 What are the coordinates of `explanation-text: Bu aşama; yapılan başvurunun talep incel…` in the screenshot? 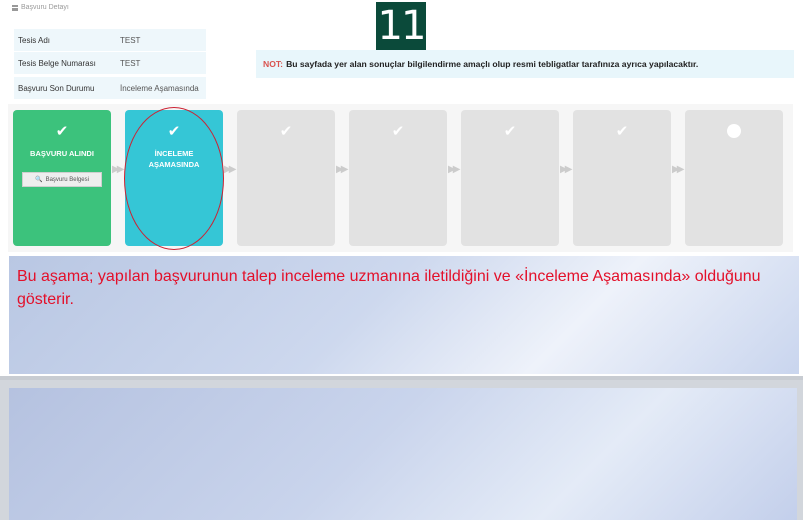 It's located at (389, 288).